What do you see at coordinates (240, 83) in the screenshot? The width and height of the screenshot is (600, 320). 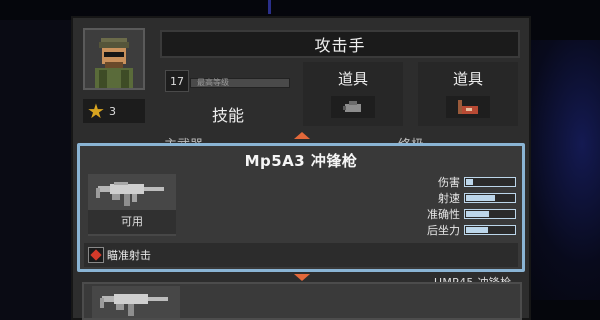 I see `xp-bar: 最高等级` at bounding box center [240, 83].